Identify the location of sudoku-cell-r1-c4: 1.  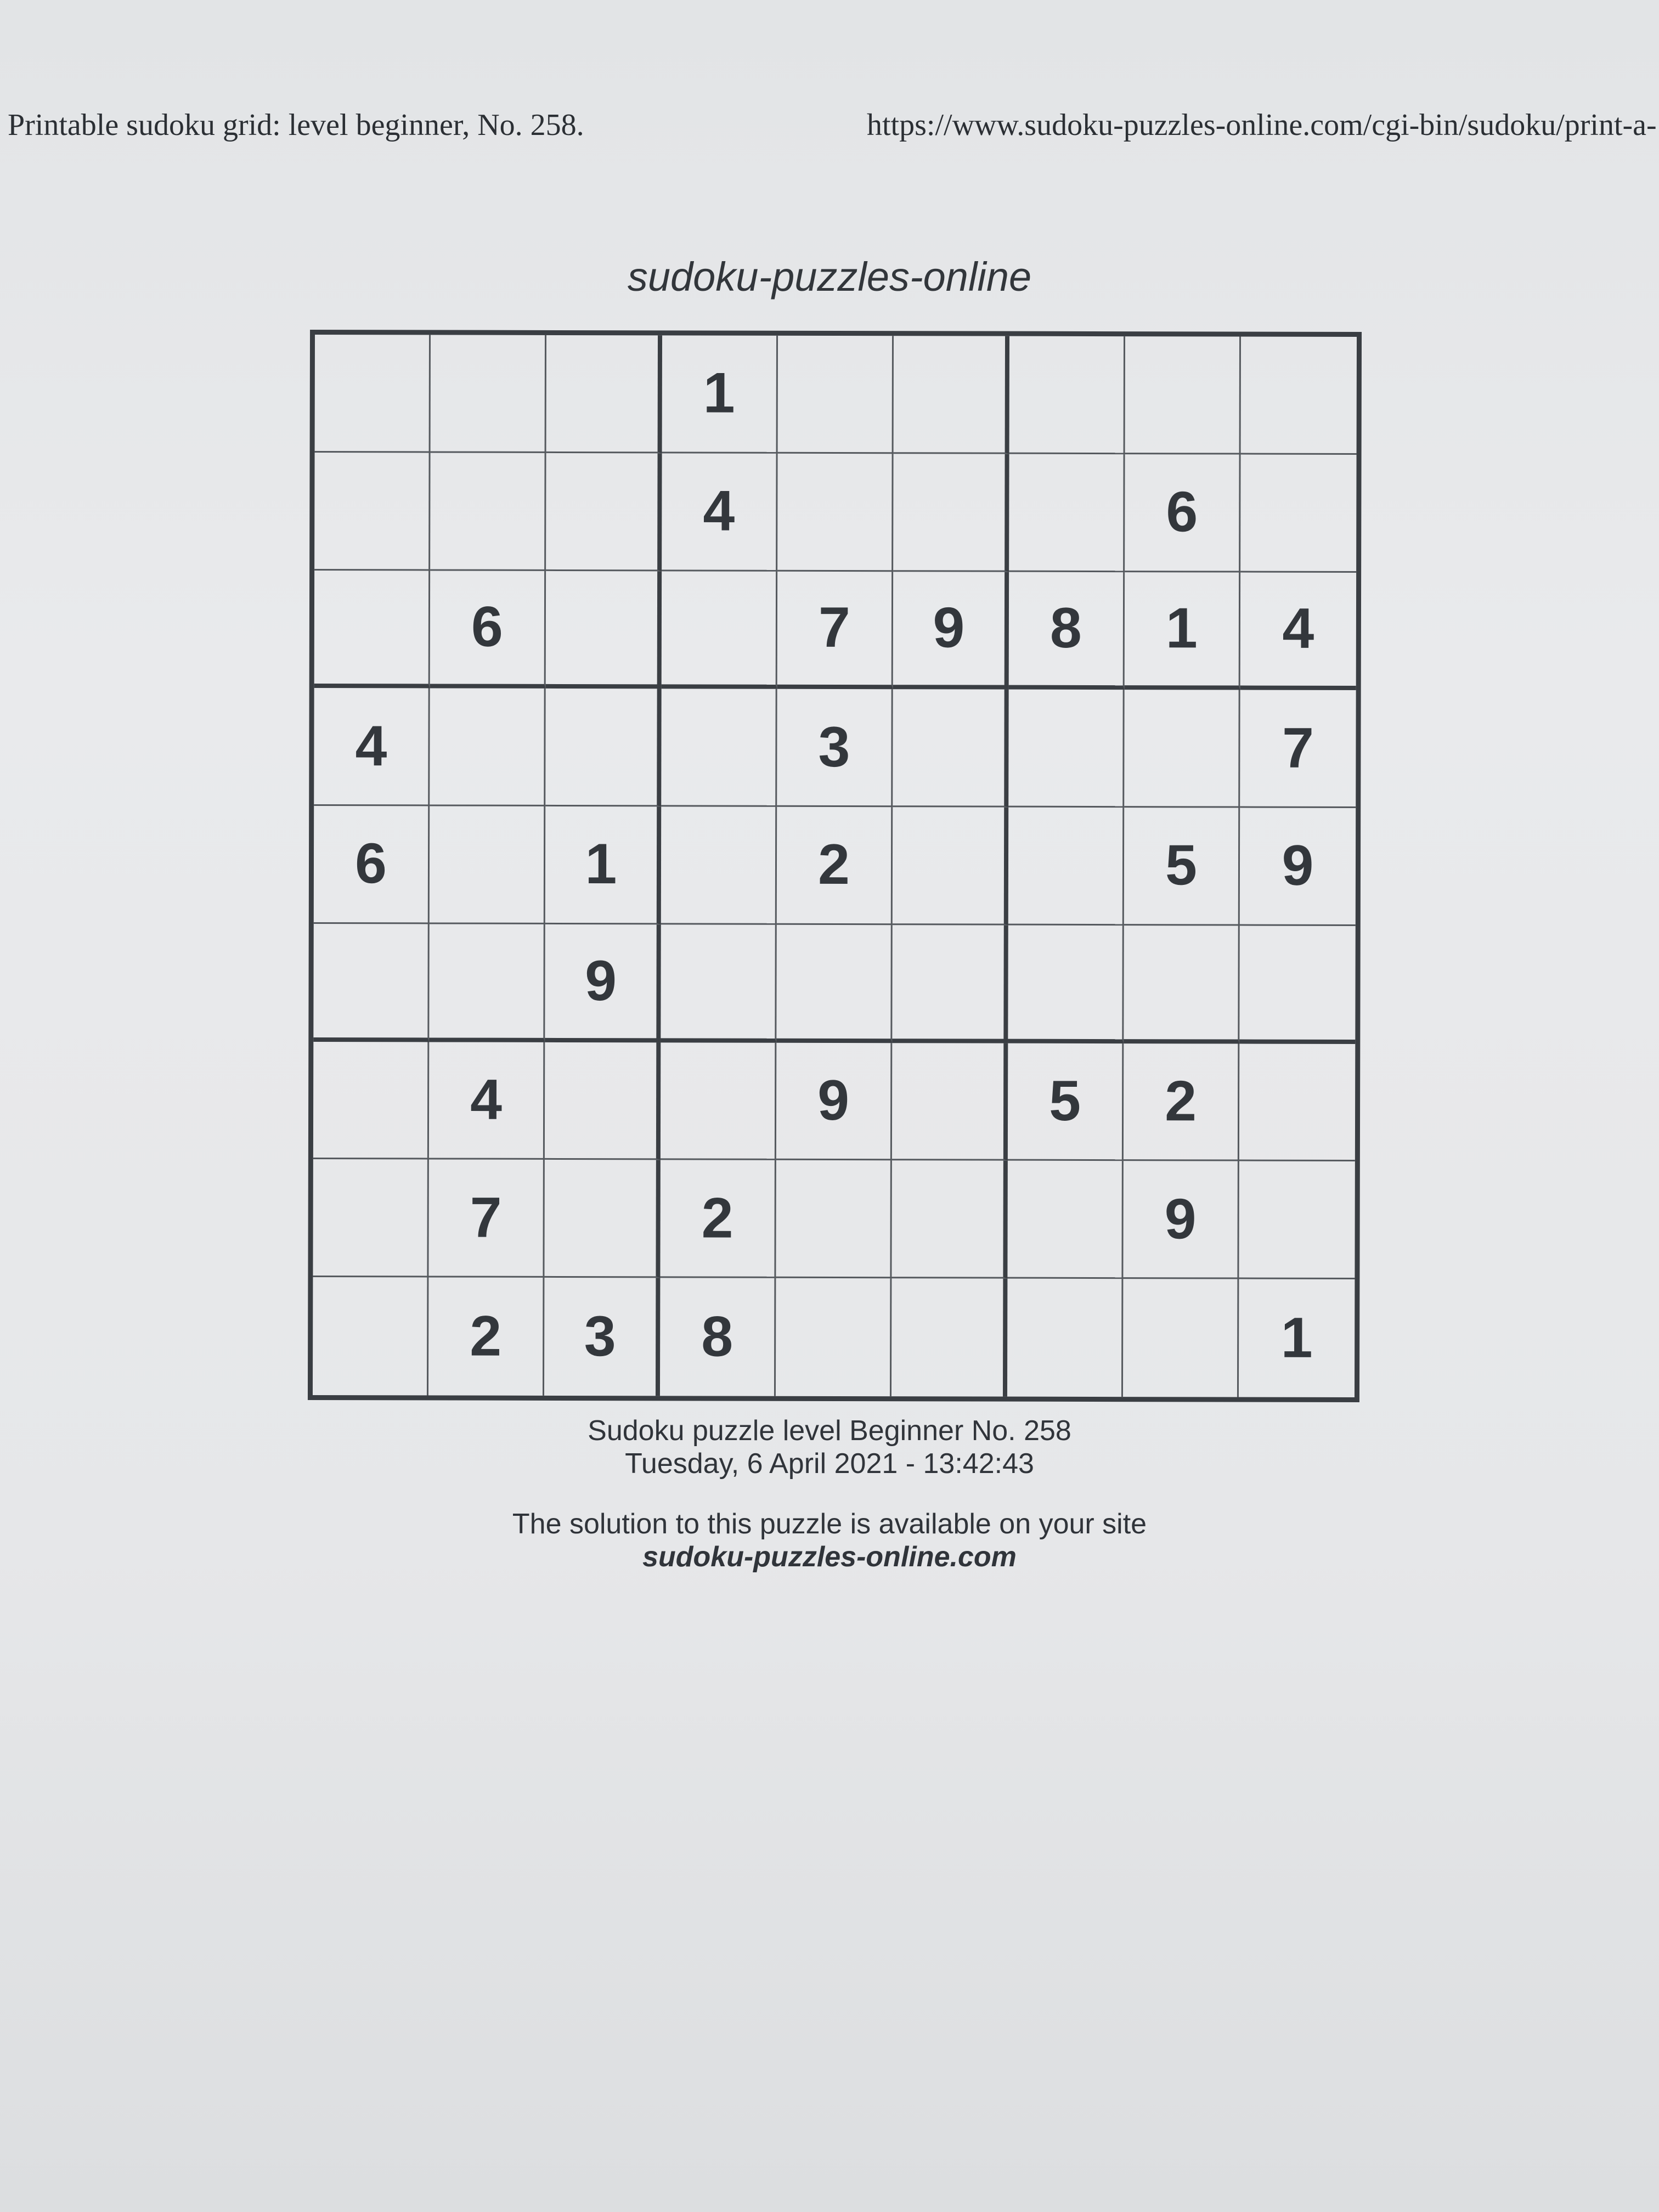
(720, 394).